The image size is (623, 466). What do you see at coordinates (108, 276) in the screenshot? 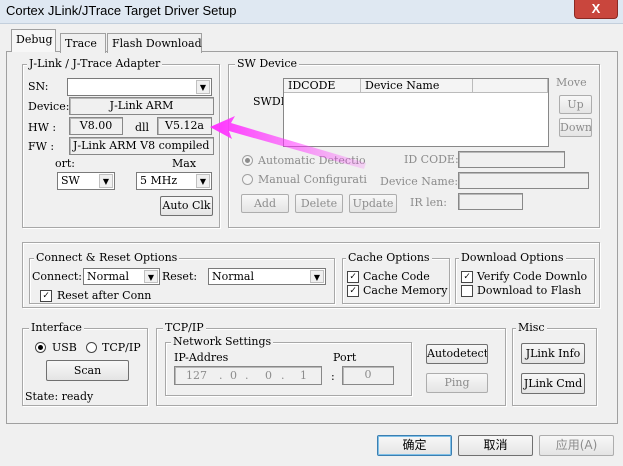
I see `connect-value: Normal` at bounding box center [108, 276].